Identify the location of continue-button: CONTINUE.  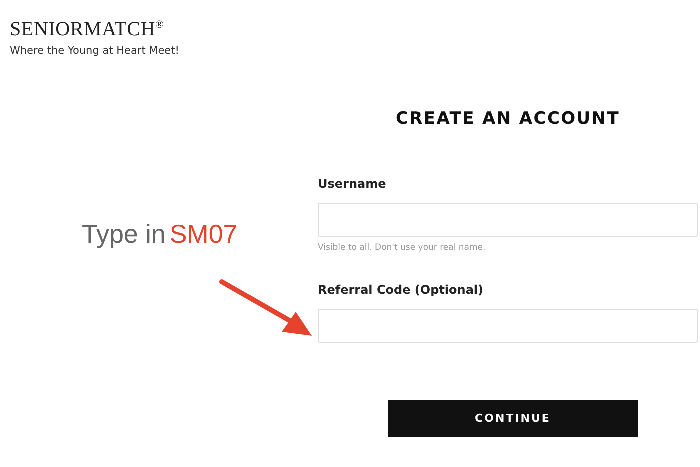
(513, 418).